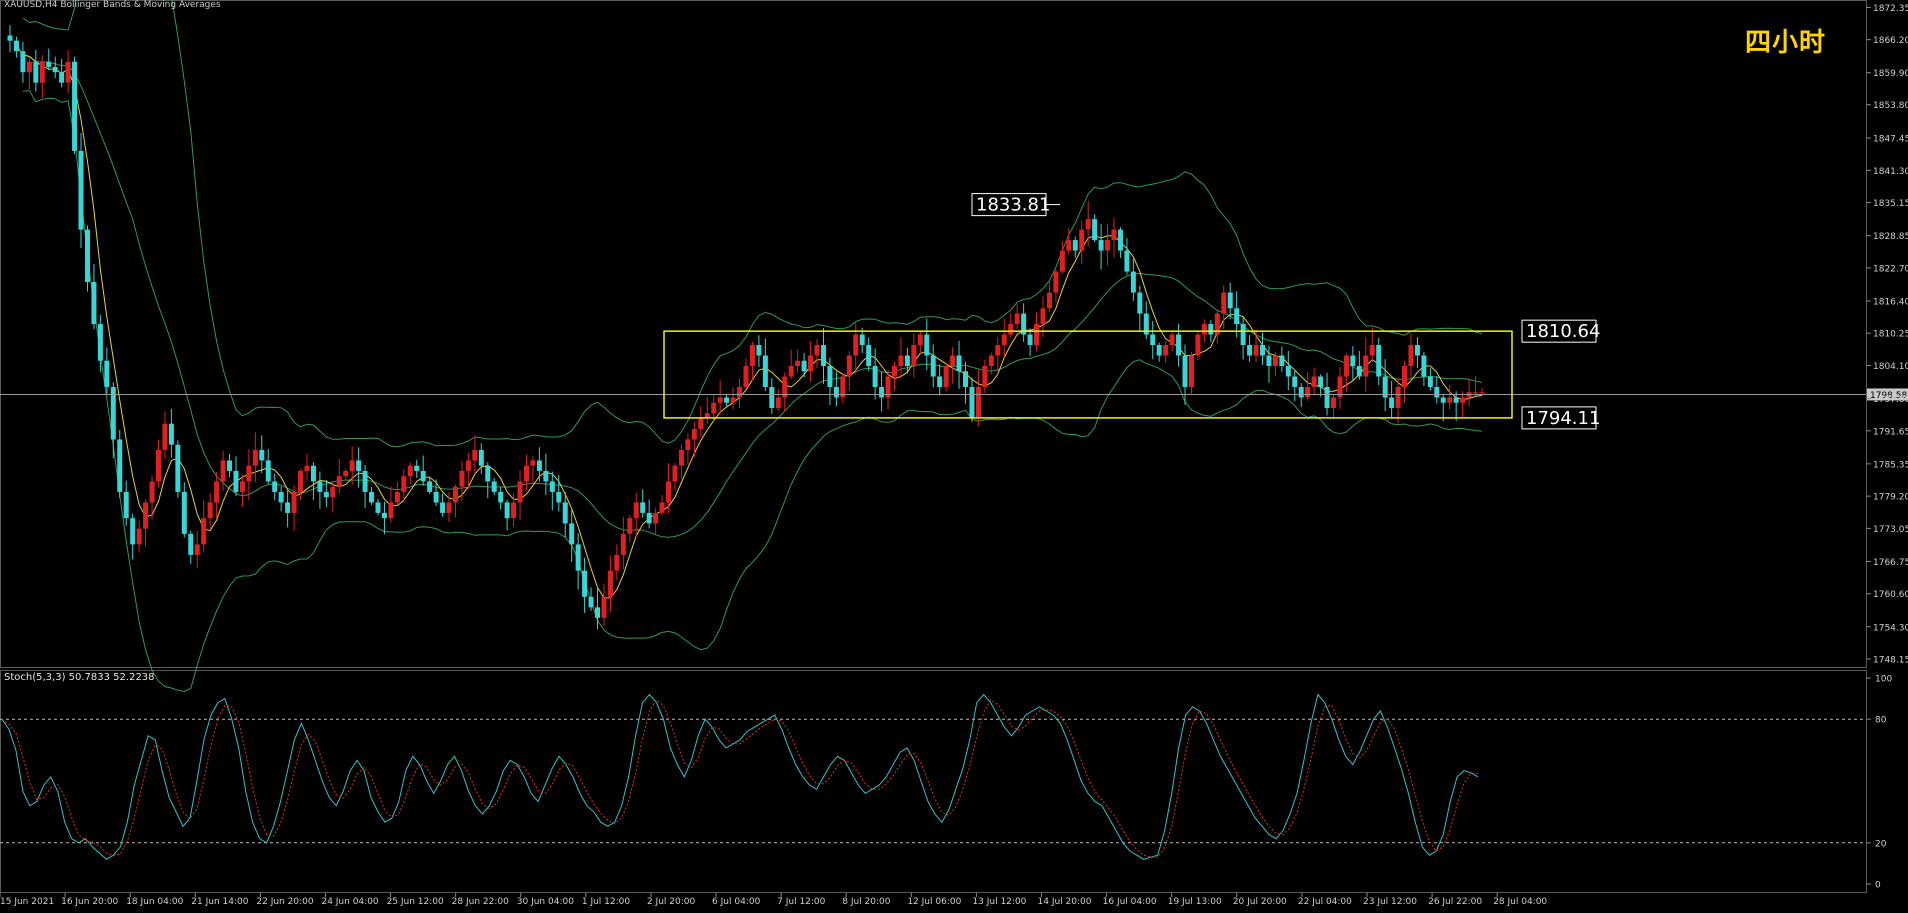  What do you see at coordinates (1890, 400) in the screenshot?
I see `price-tick-label: 1797.80` at bounding box center [1890, 400].